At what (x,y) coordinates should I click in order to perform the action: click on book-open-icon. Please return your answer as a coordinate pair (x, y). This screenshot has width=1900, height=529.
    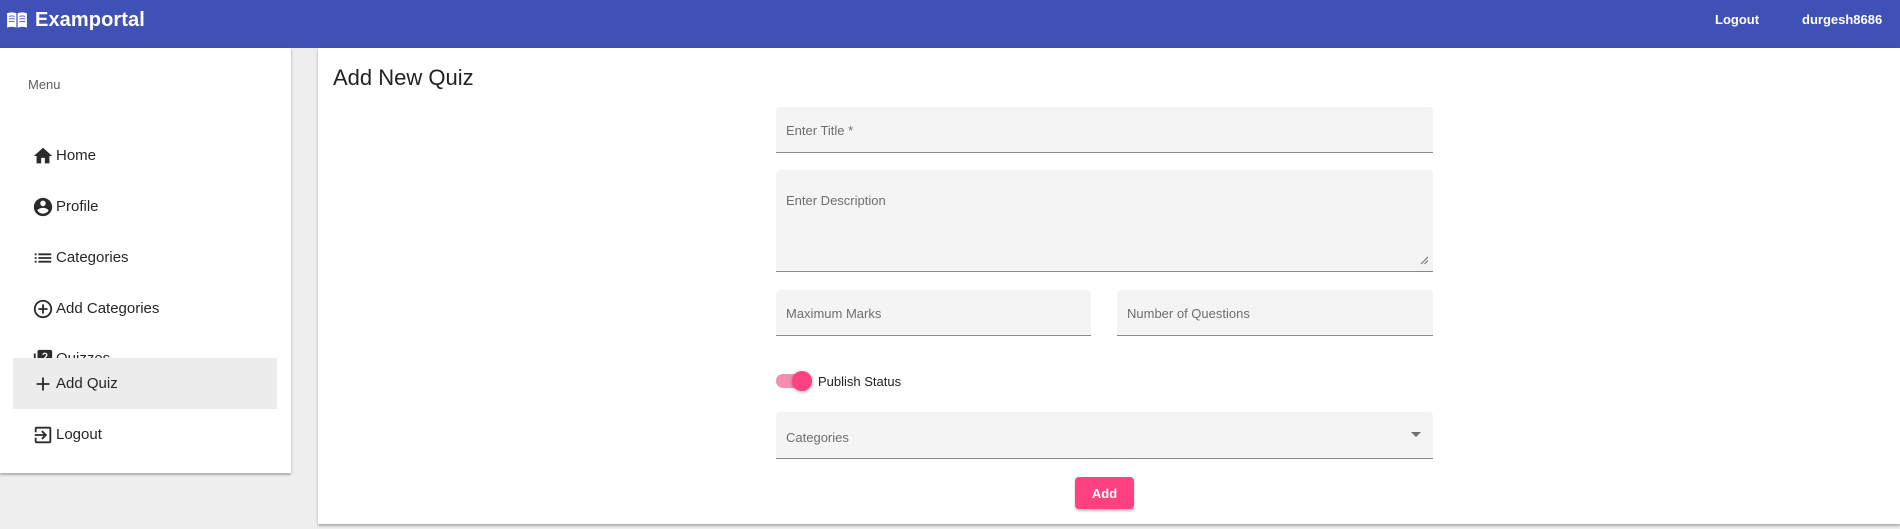
    Looking at the image, I should click on (17, 20).